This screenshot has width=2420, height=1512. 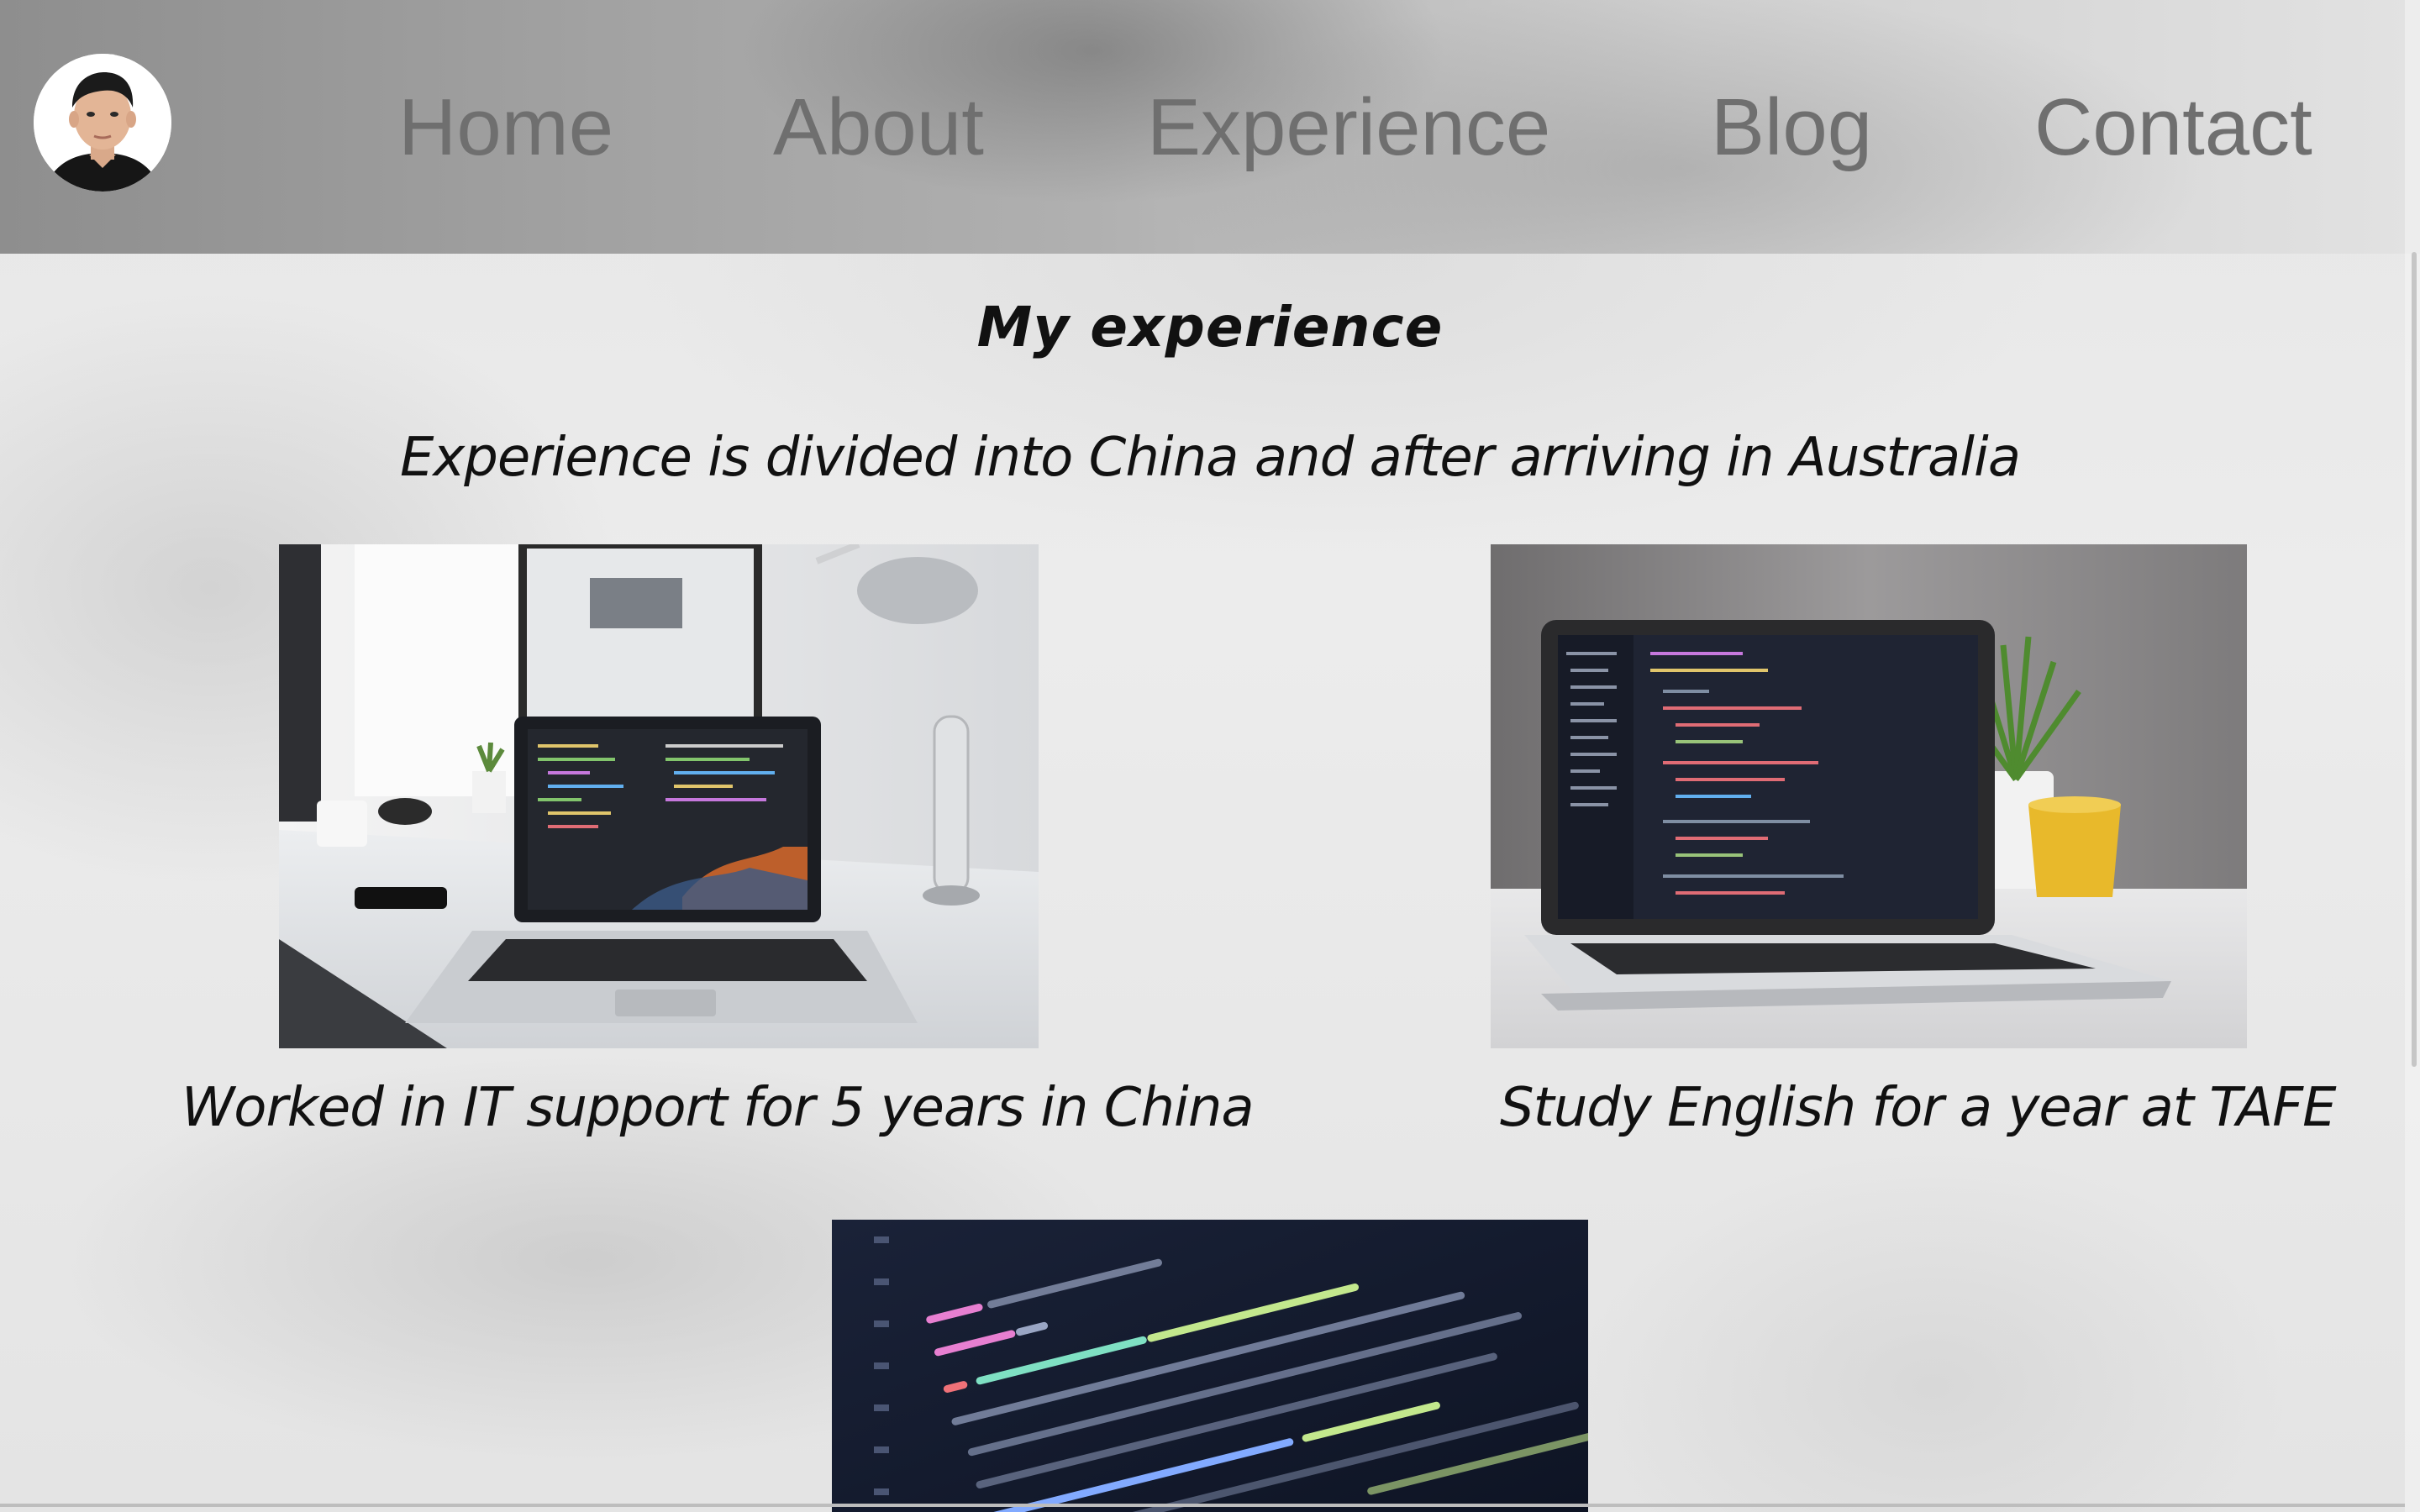 I want to click on experience-card-image-tafe, so click(x=1869, y=796).